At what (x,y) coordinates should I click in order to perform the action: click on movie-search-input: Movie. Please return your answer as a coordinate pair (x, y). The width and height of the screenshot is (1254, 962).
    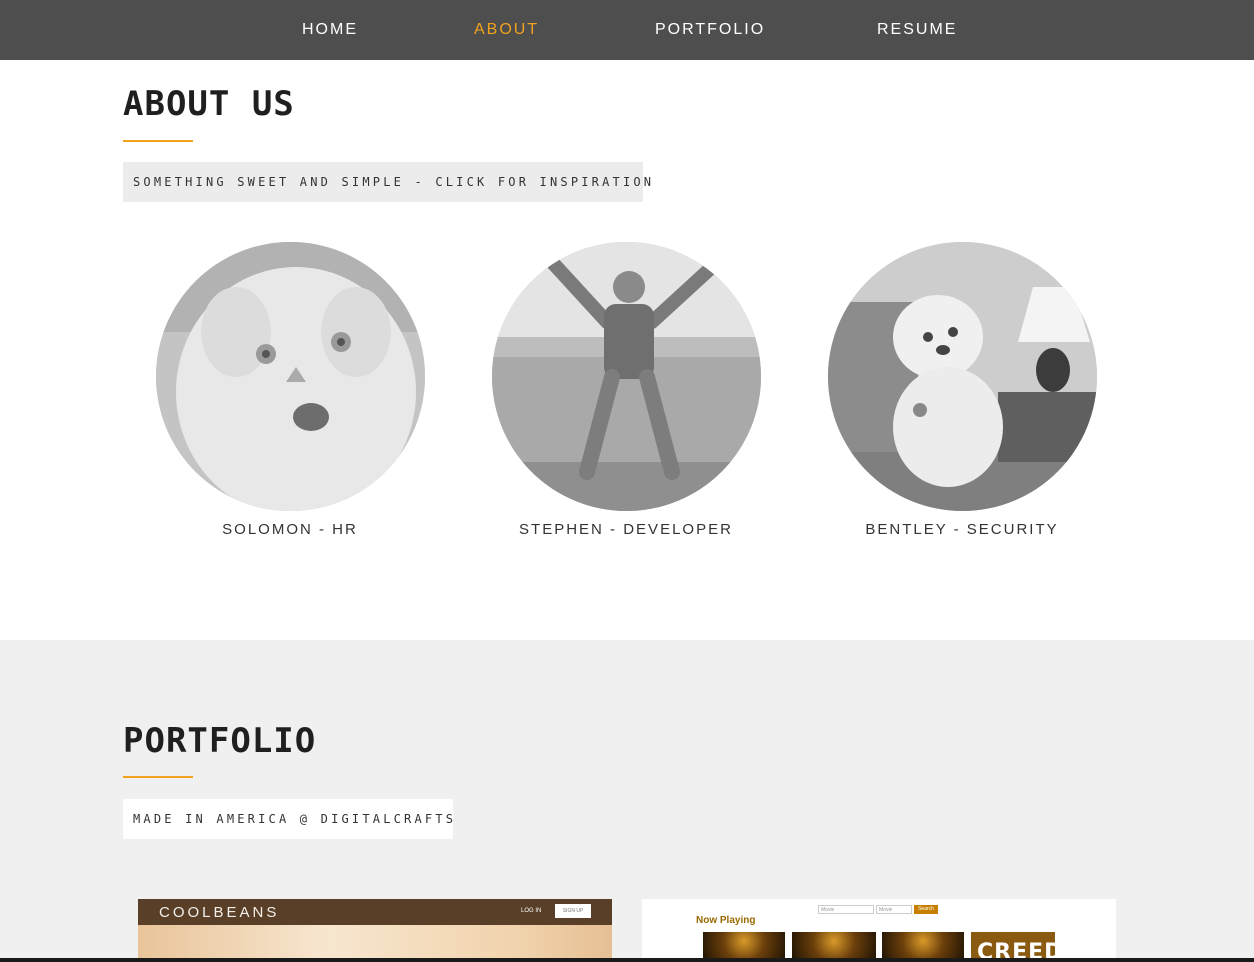
    Looking at the image, I should click on (846, 909).